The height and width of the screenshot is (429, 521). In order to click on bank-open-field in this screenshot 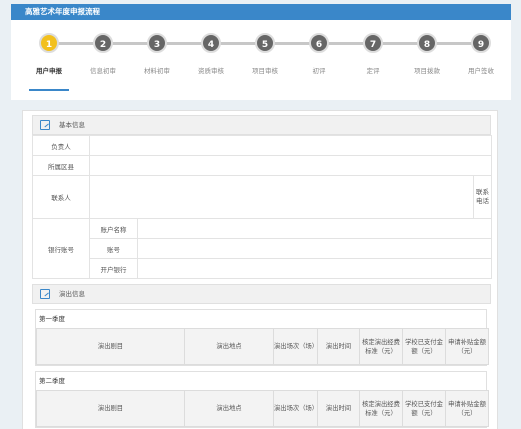, I will do `click(314, 268)`.